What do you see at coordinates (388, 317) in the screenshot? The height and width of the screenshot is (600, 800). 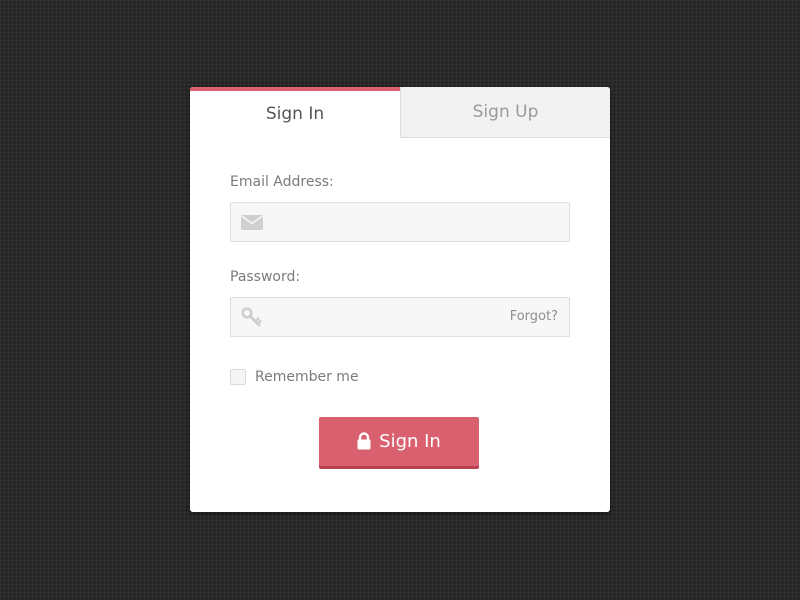 I see `password-input` at bounding box center [388, 317].